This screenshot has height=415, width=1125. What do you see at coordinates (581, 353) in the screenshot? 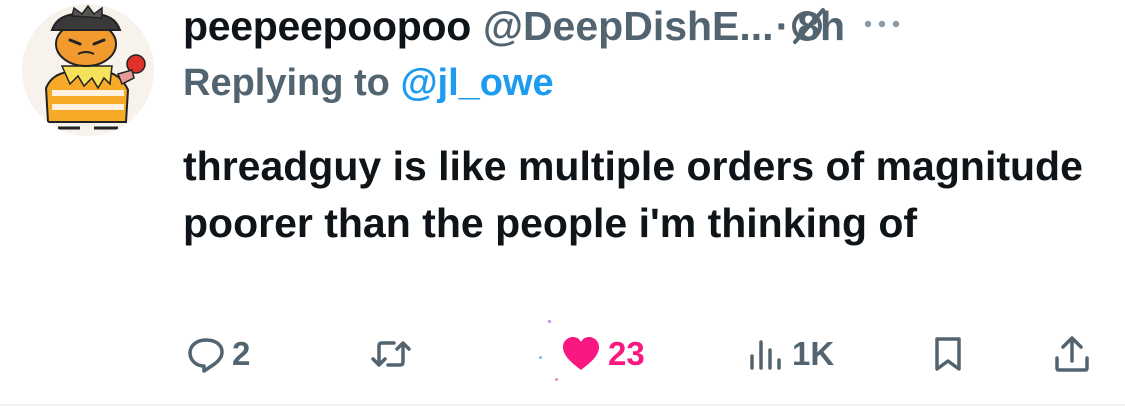
I see `like-icon` at bounding box center [581, 353].